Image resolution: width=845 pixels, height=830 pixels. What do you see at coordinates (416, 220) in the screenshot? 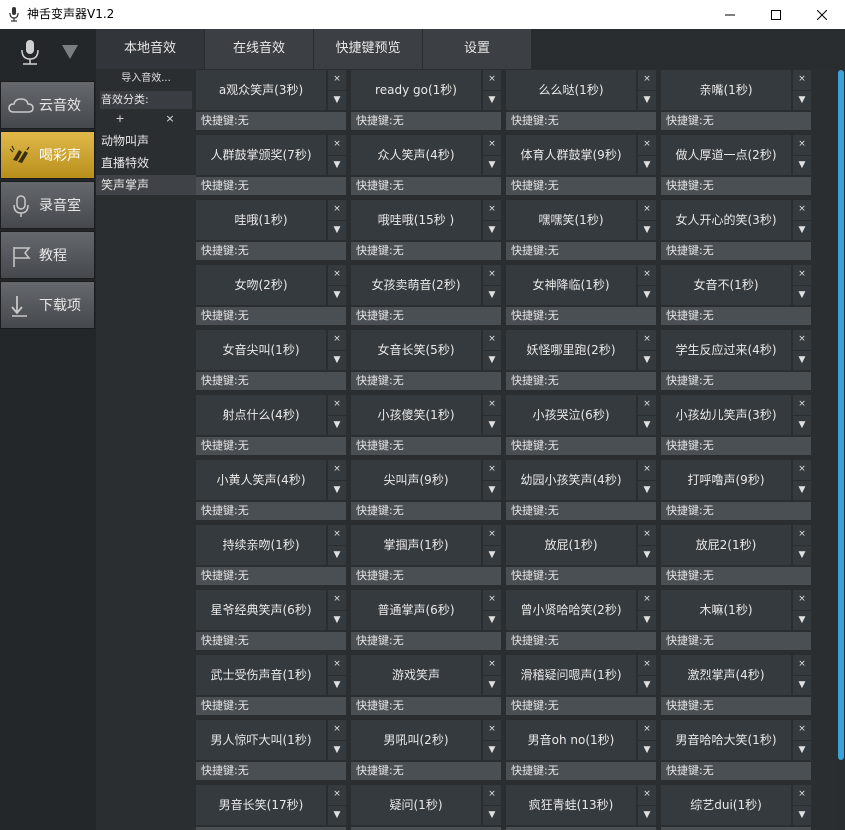
I see `sound-play-button: 哦哇哦(15秒 )` at bounding box center [416, 220].